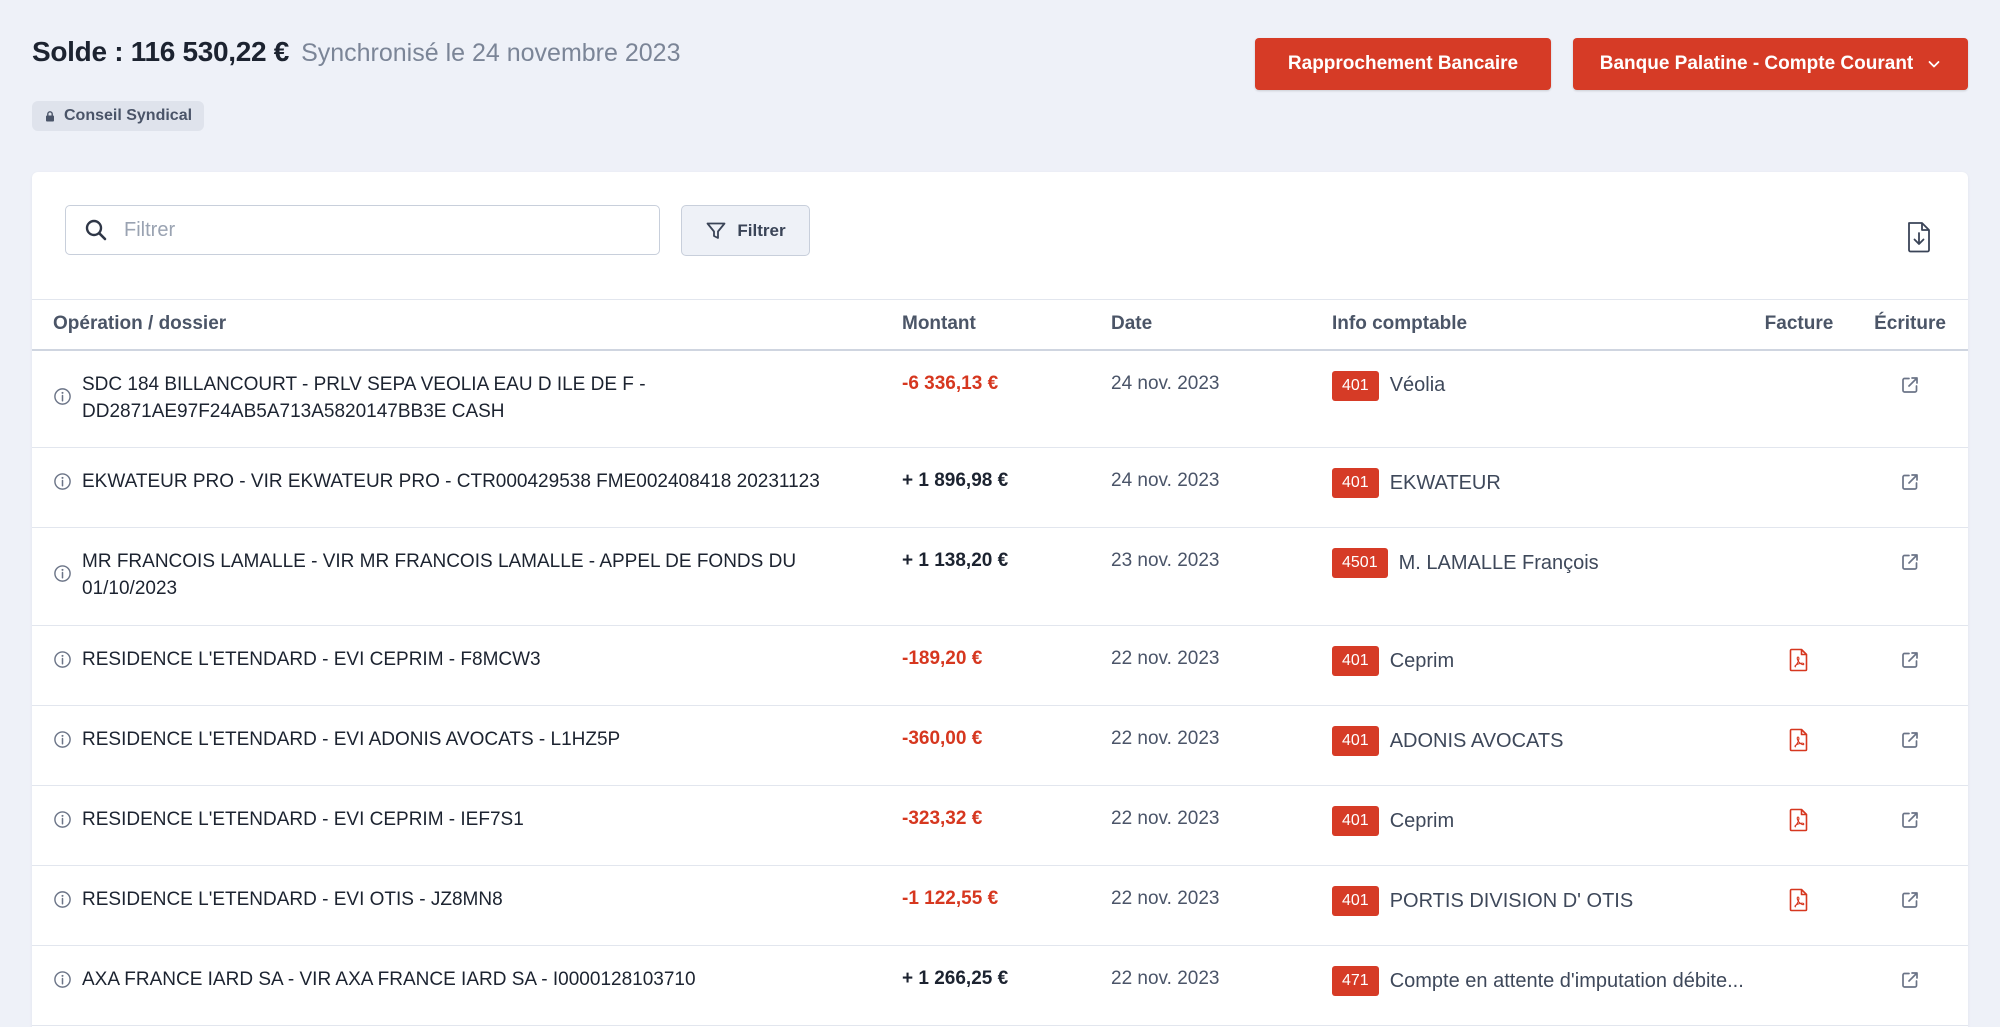  I want to click on visibility-badge: Conseil Syndical, so click(118, 116).